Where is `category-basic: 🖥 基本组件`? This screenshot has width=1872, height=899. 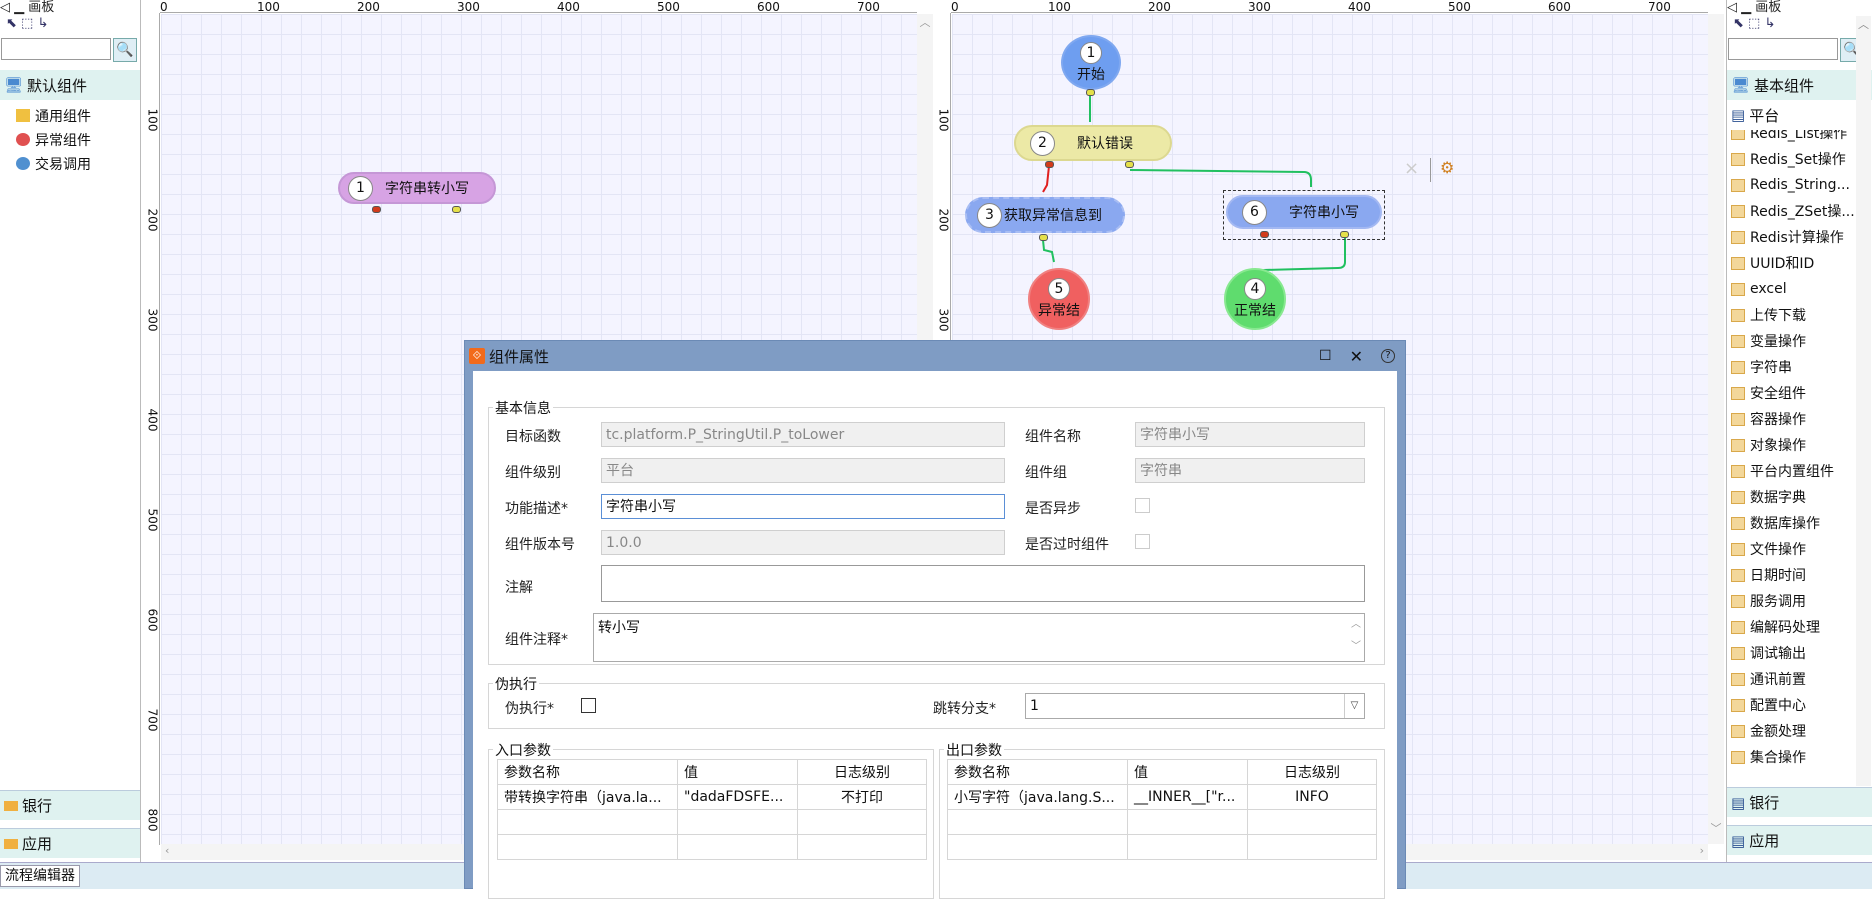
category-basic: 🖥 基本组件 is located at coordinates (1799, 85).